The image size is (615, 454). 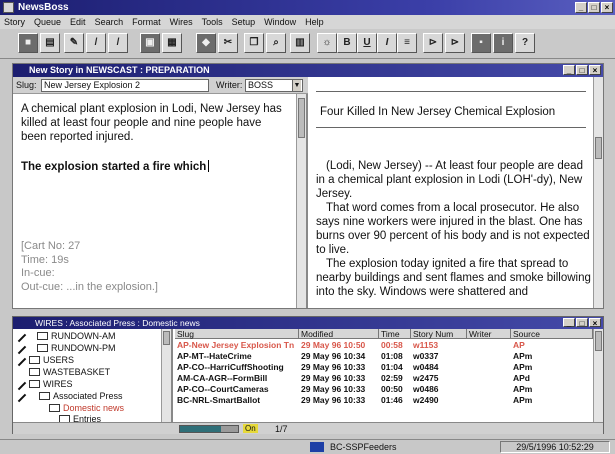 I want to click on copy-icon: ❐, so click(x=254, y=43).